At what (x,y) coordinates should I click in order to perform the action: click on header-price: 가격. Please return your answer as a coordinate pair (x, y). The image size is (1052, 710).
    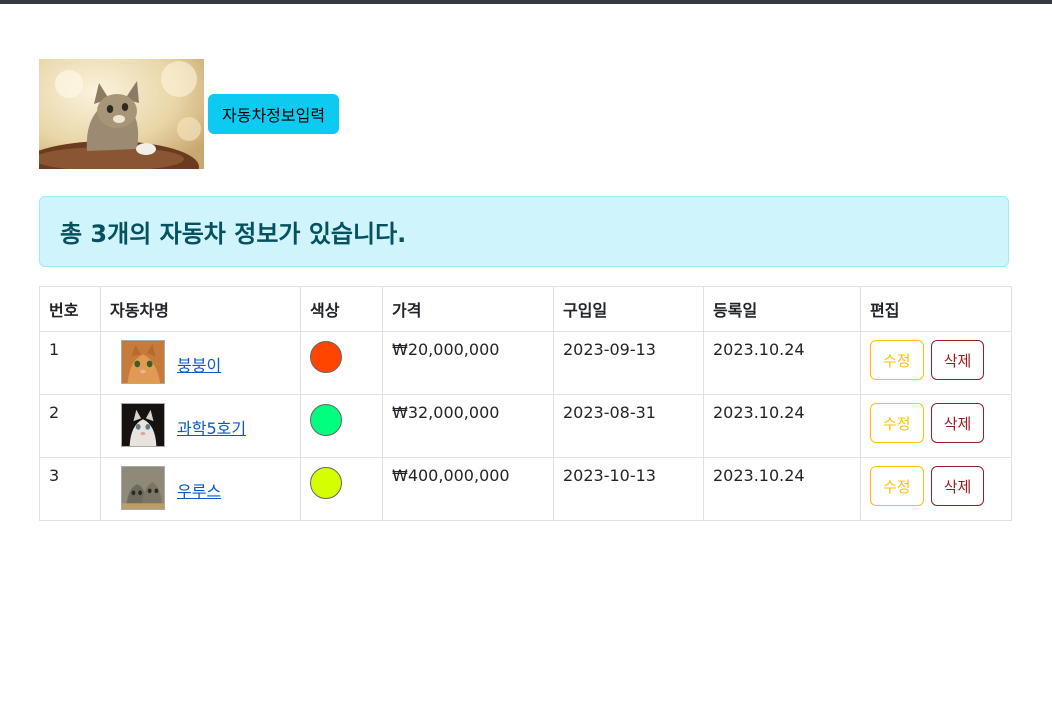
    Looking at the image, I should click on (468, 309).